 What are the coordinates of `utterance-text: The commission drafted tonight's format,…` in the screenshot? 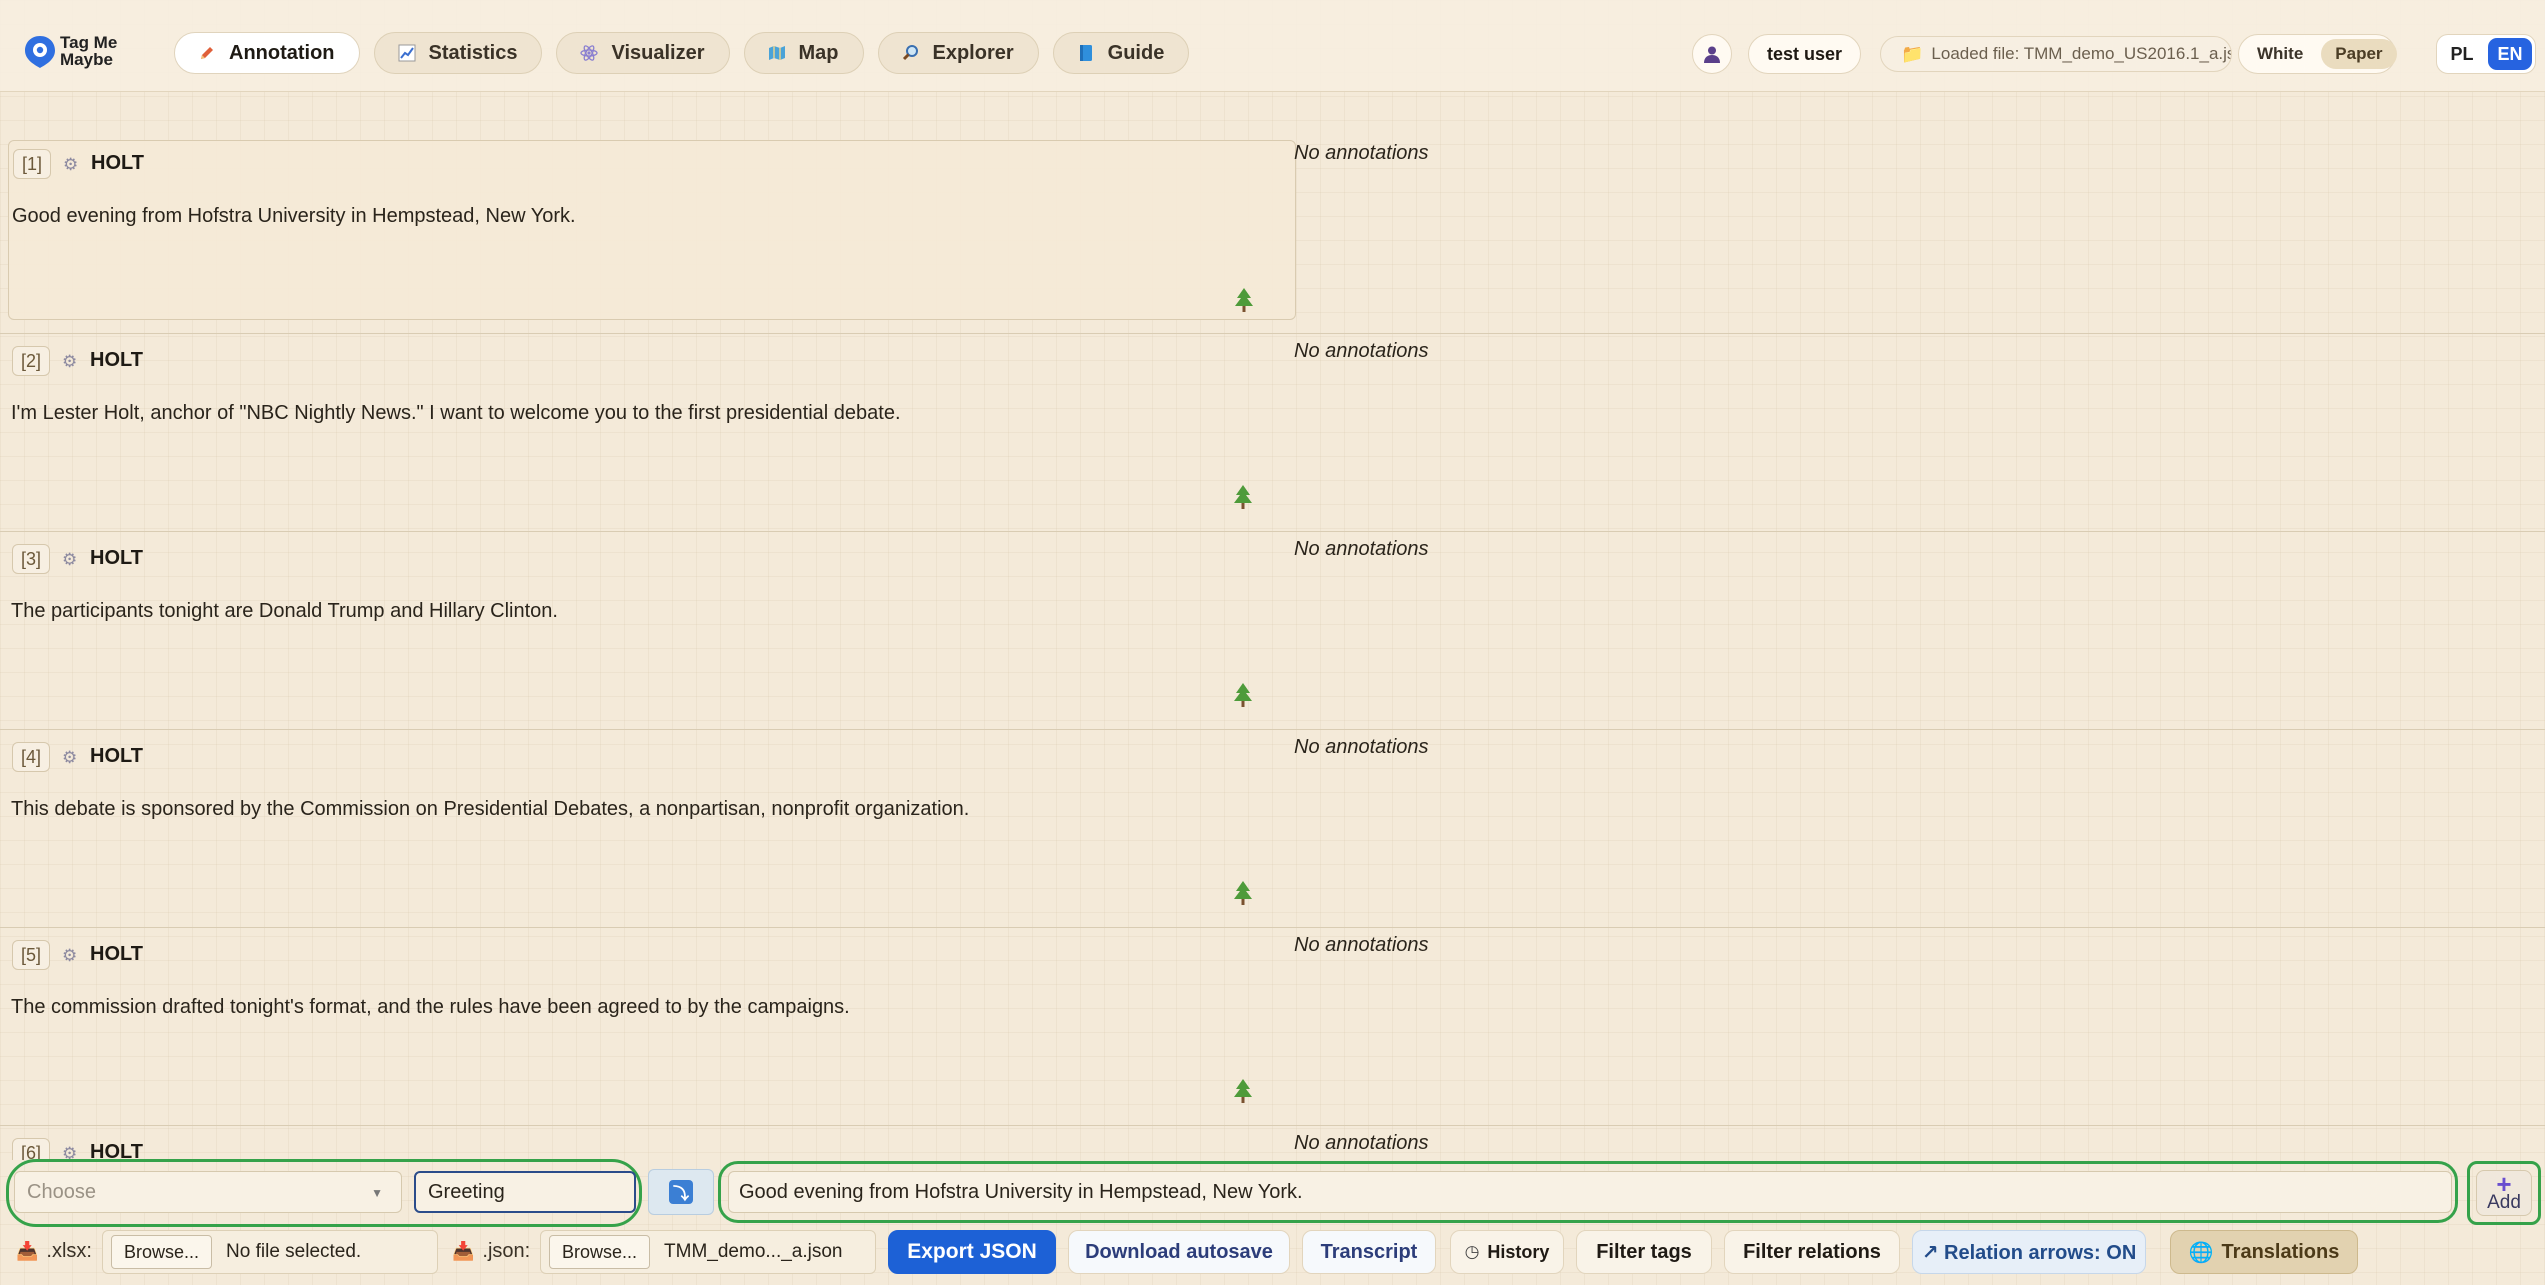 It's located at (430, 1007).